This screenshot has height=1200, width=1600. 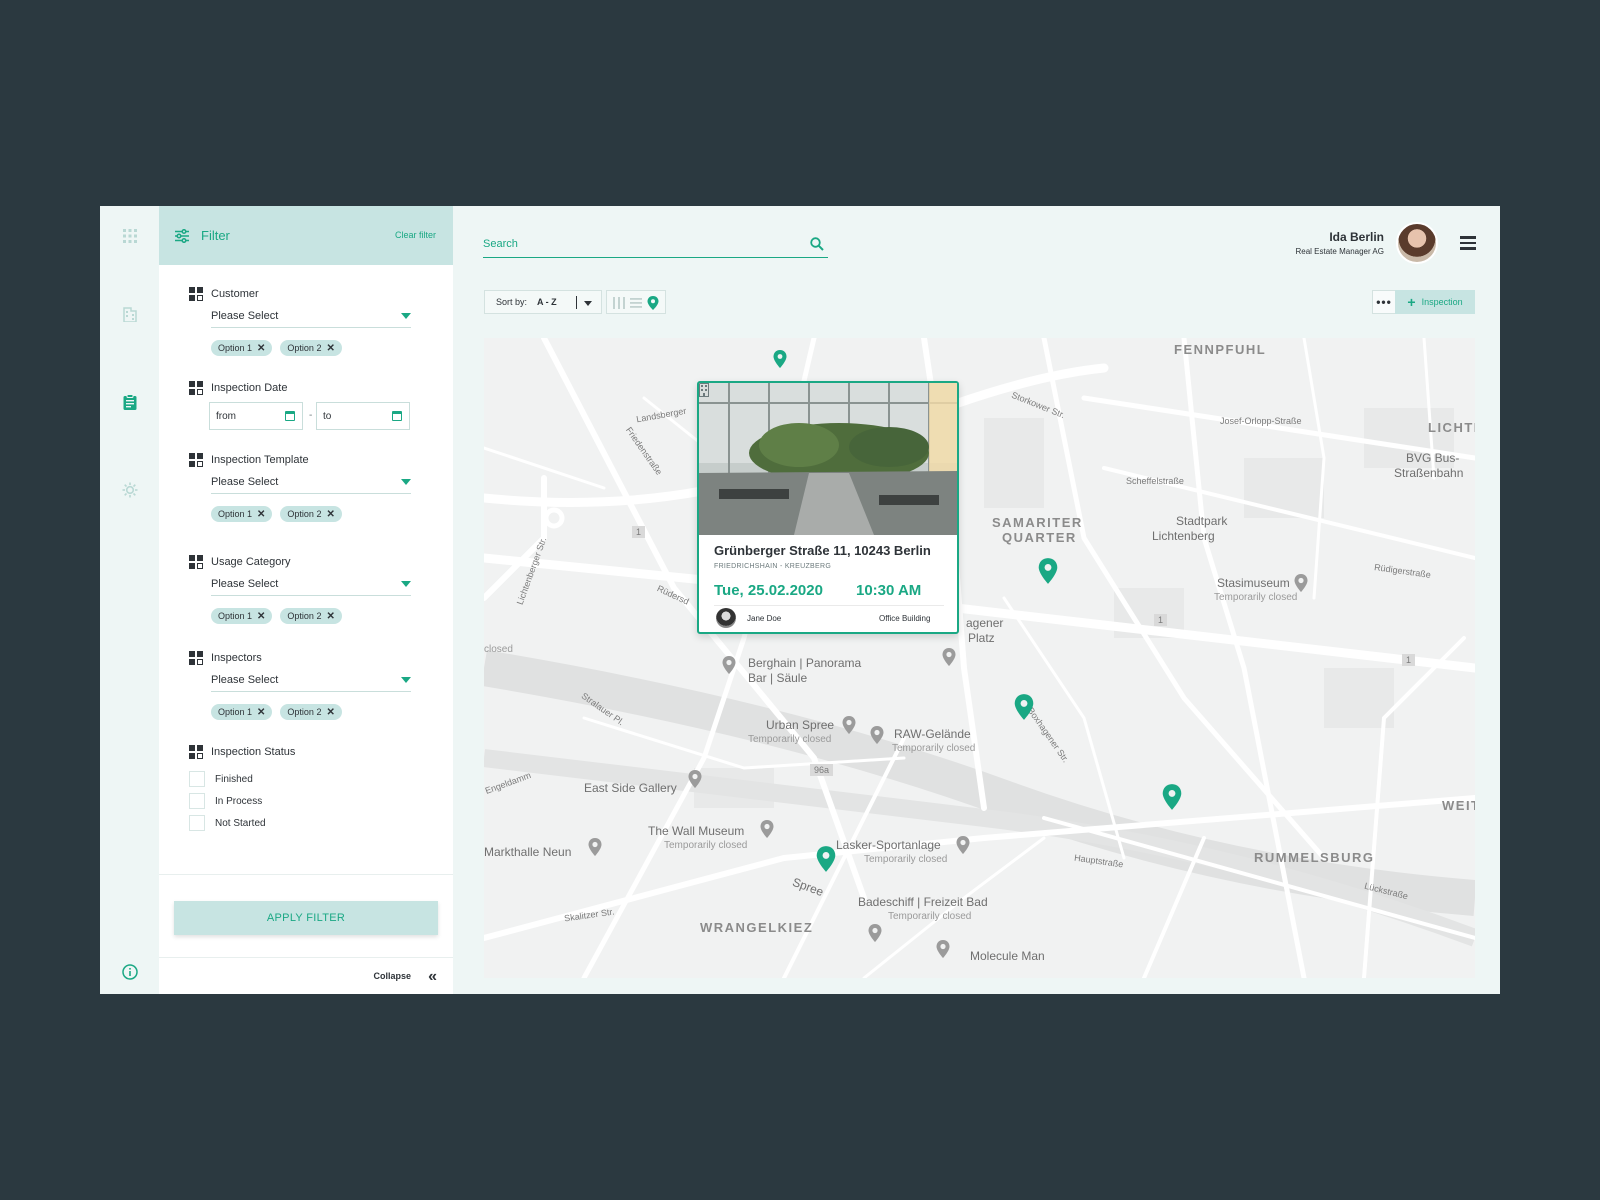 I want to click on status-option: Not Started, so click(x=309, y=823).